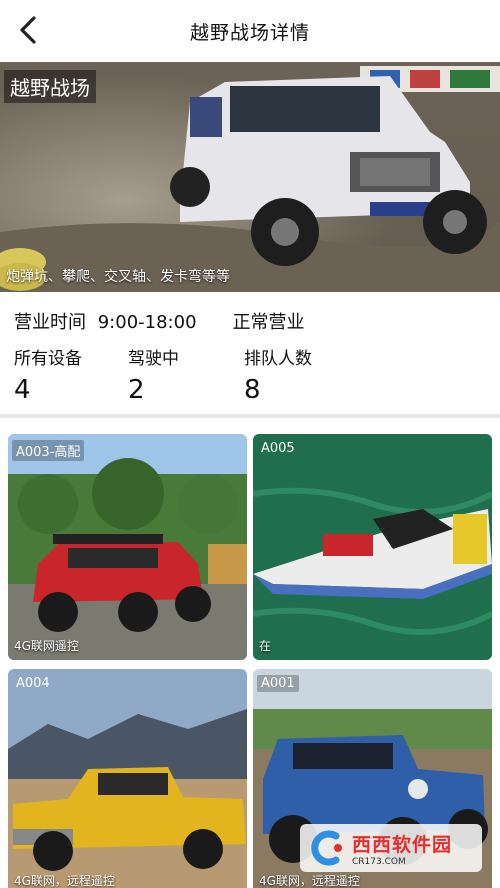  What do you see at coordinates (268, 322) in the screenshot?
I see `status-text: 正常营业` at bounding box center [268, 322].